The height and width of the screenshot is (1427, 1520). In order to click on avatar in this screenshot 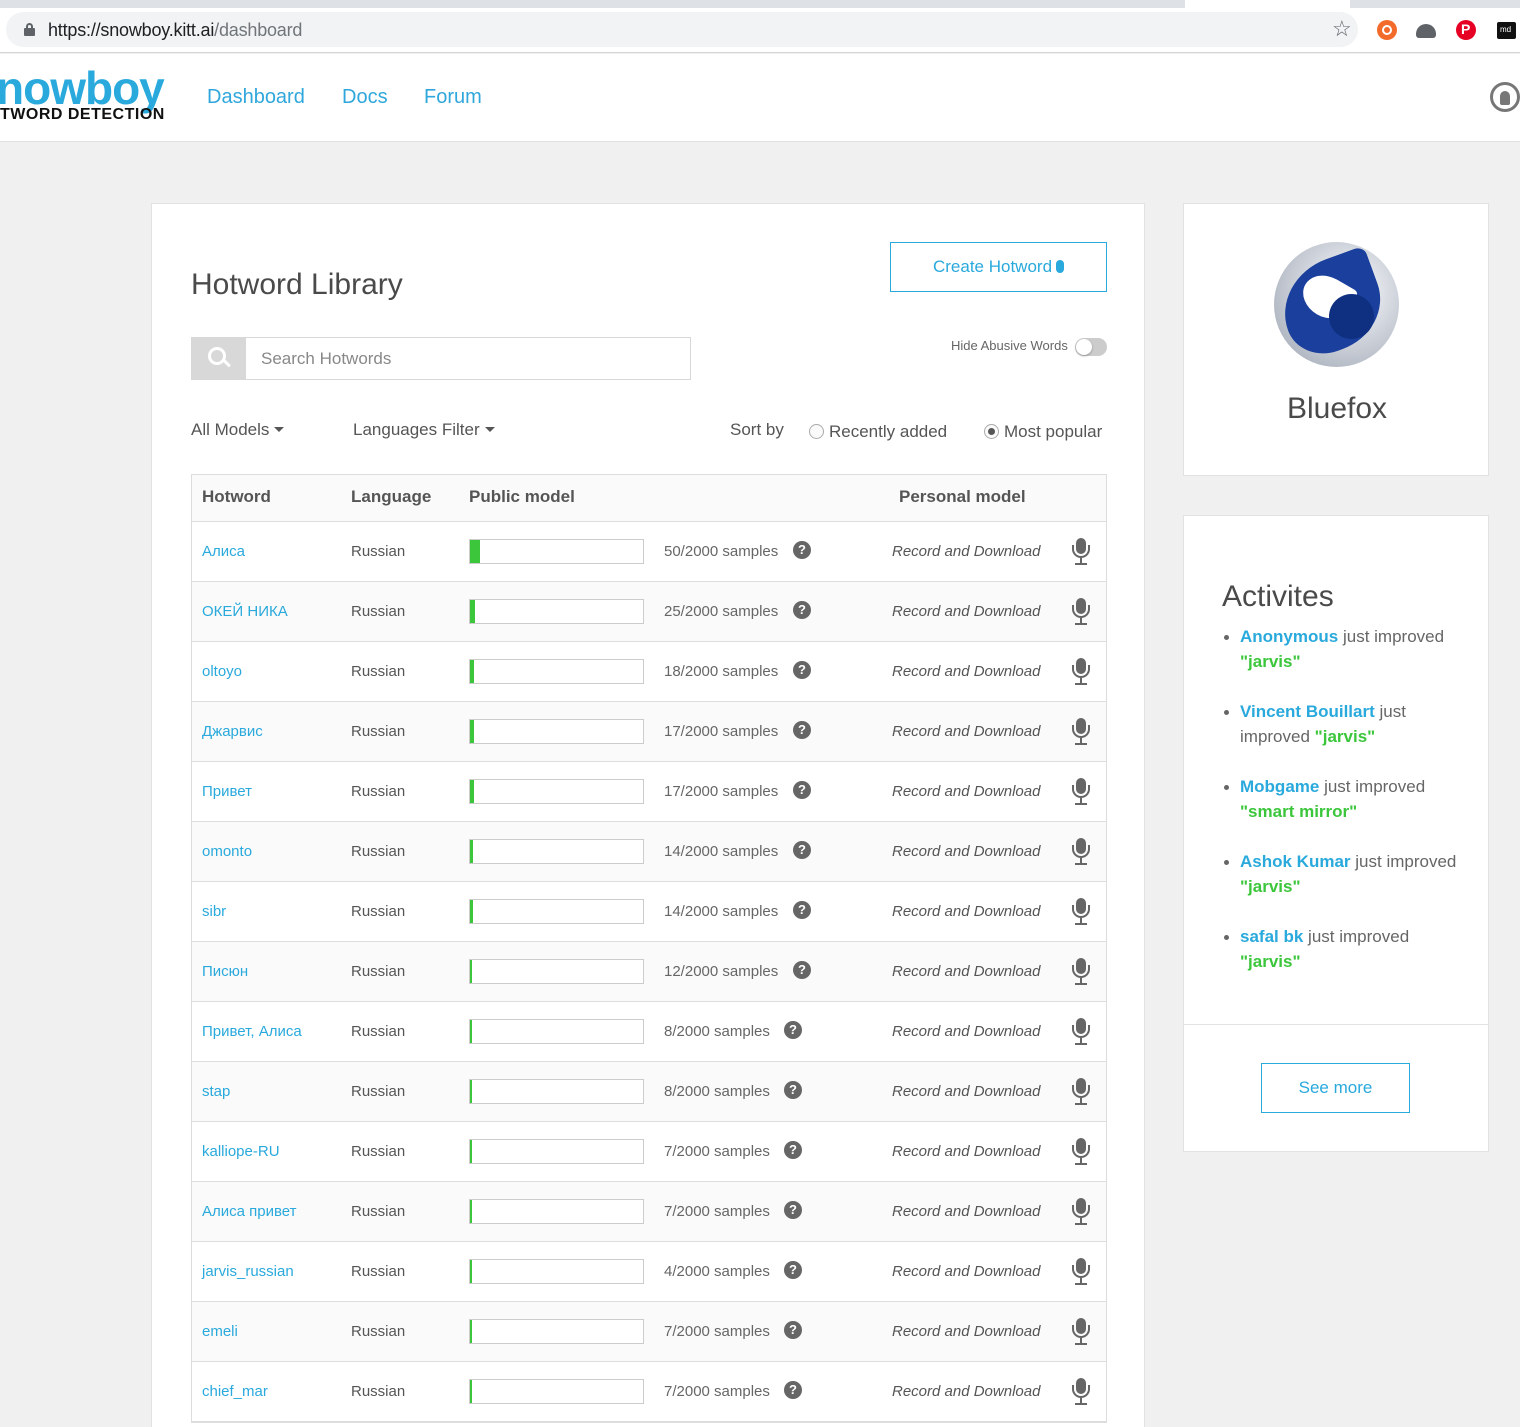, I will do `click(1336, 304)`.